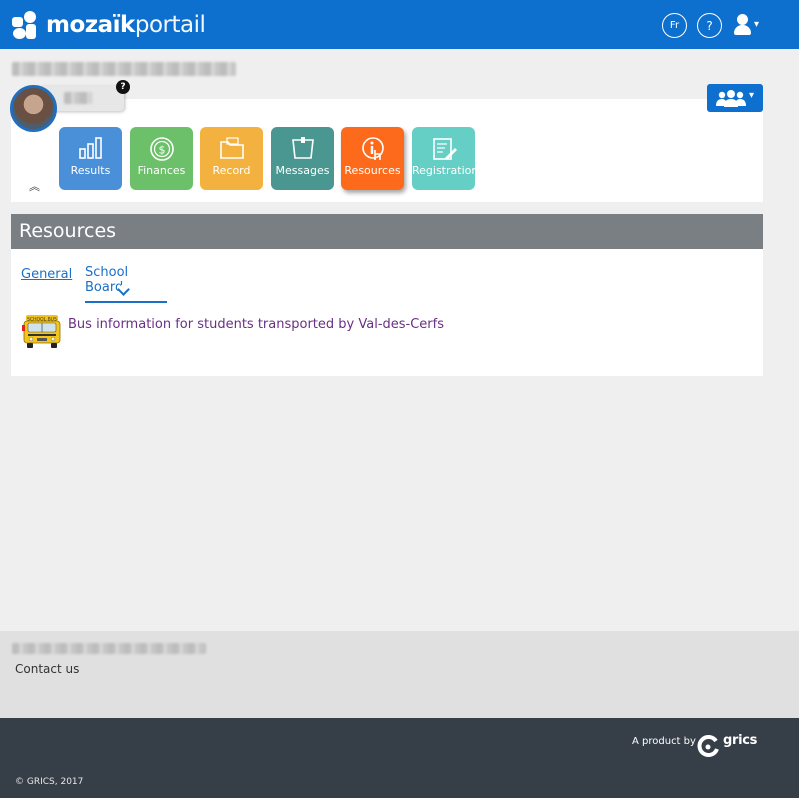 Image resolution: width=799 pixels, height=798 pixels. Describe the element at coordinates (49, 782) in the screenshot. I see `copyright-text: © GRICS, 2017` at that location.